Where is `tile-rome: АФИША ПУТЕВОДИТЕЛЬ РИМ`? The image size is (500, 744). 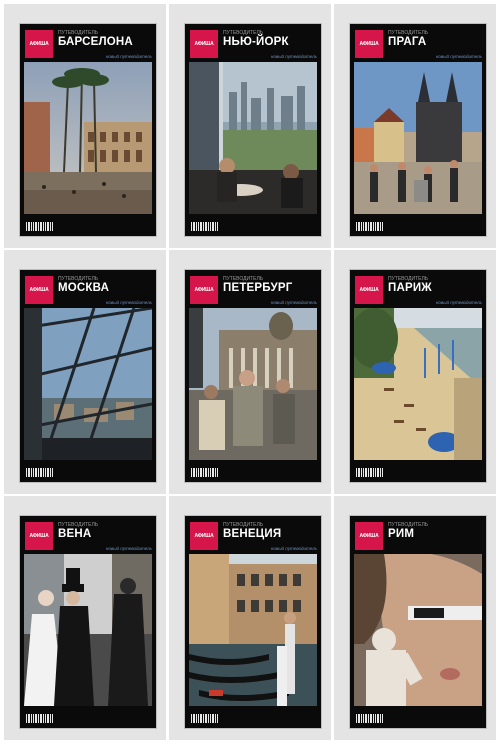
tile-rome: АФИША ПУТЕВОДИТЕЛЬ РИМ is located at coordinates (415, 618).